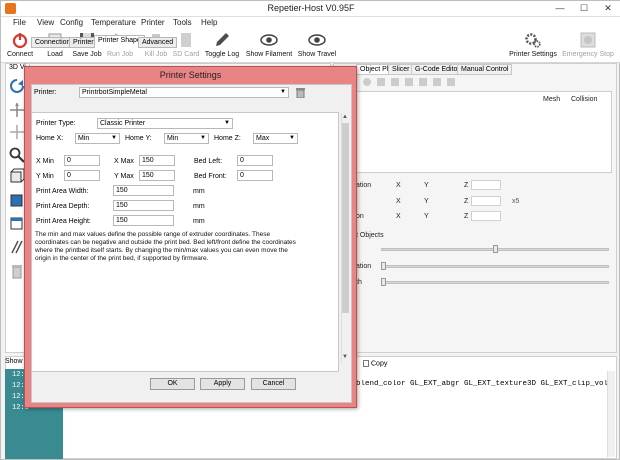  What do you see at coordinates (186, 40) in the screenshot?
I see `sd-card-icon` at bounding box center [186, 40].